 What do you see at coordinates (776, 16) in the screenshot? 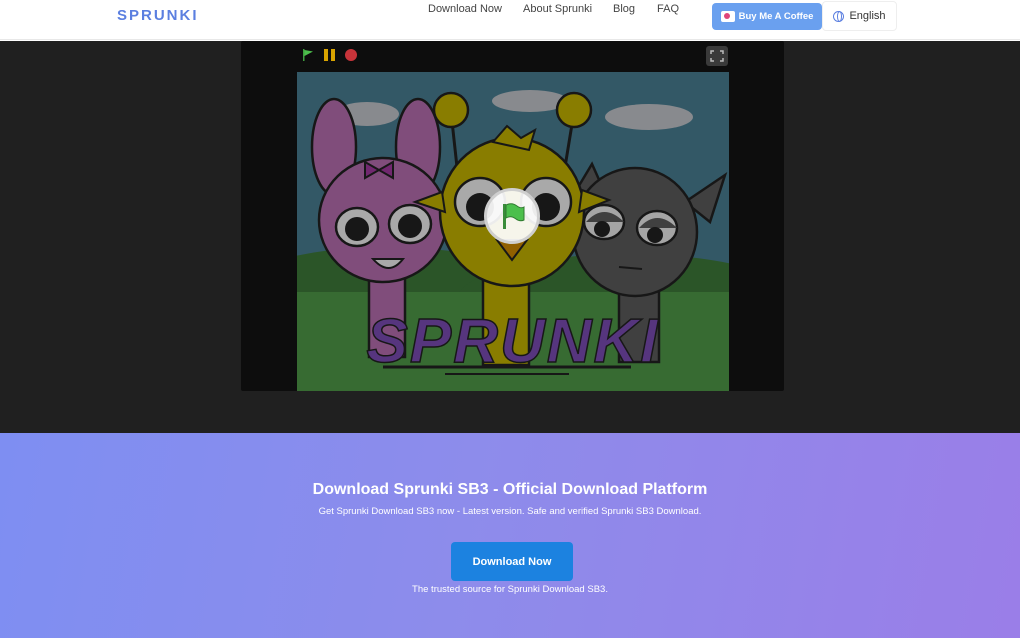
I see `coffee-button-label: Buy Me A Coffee` at bounding box center [776, 16].